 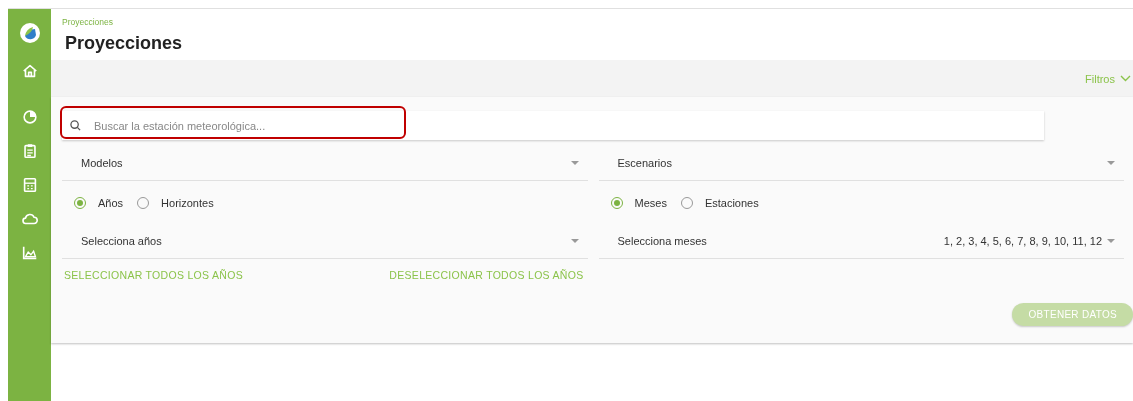 What do you see at coordinates (861, 163) in the screenshot?
I see `scenarios-dropdown: Escenarios` at bounding box center [861, 163].